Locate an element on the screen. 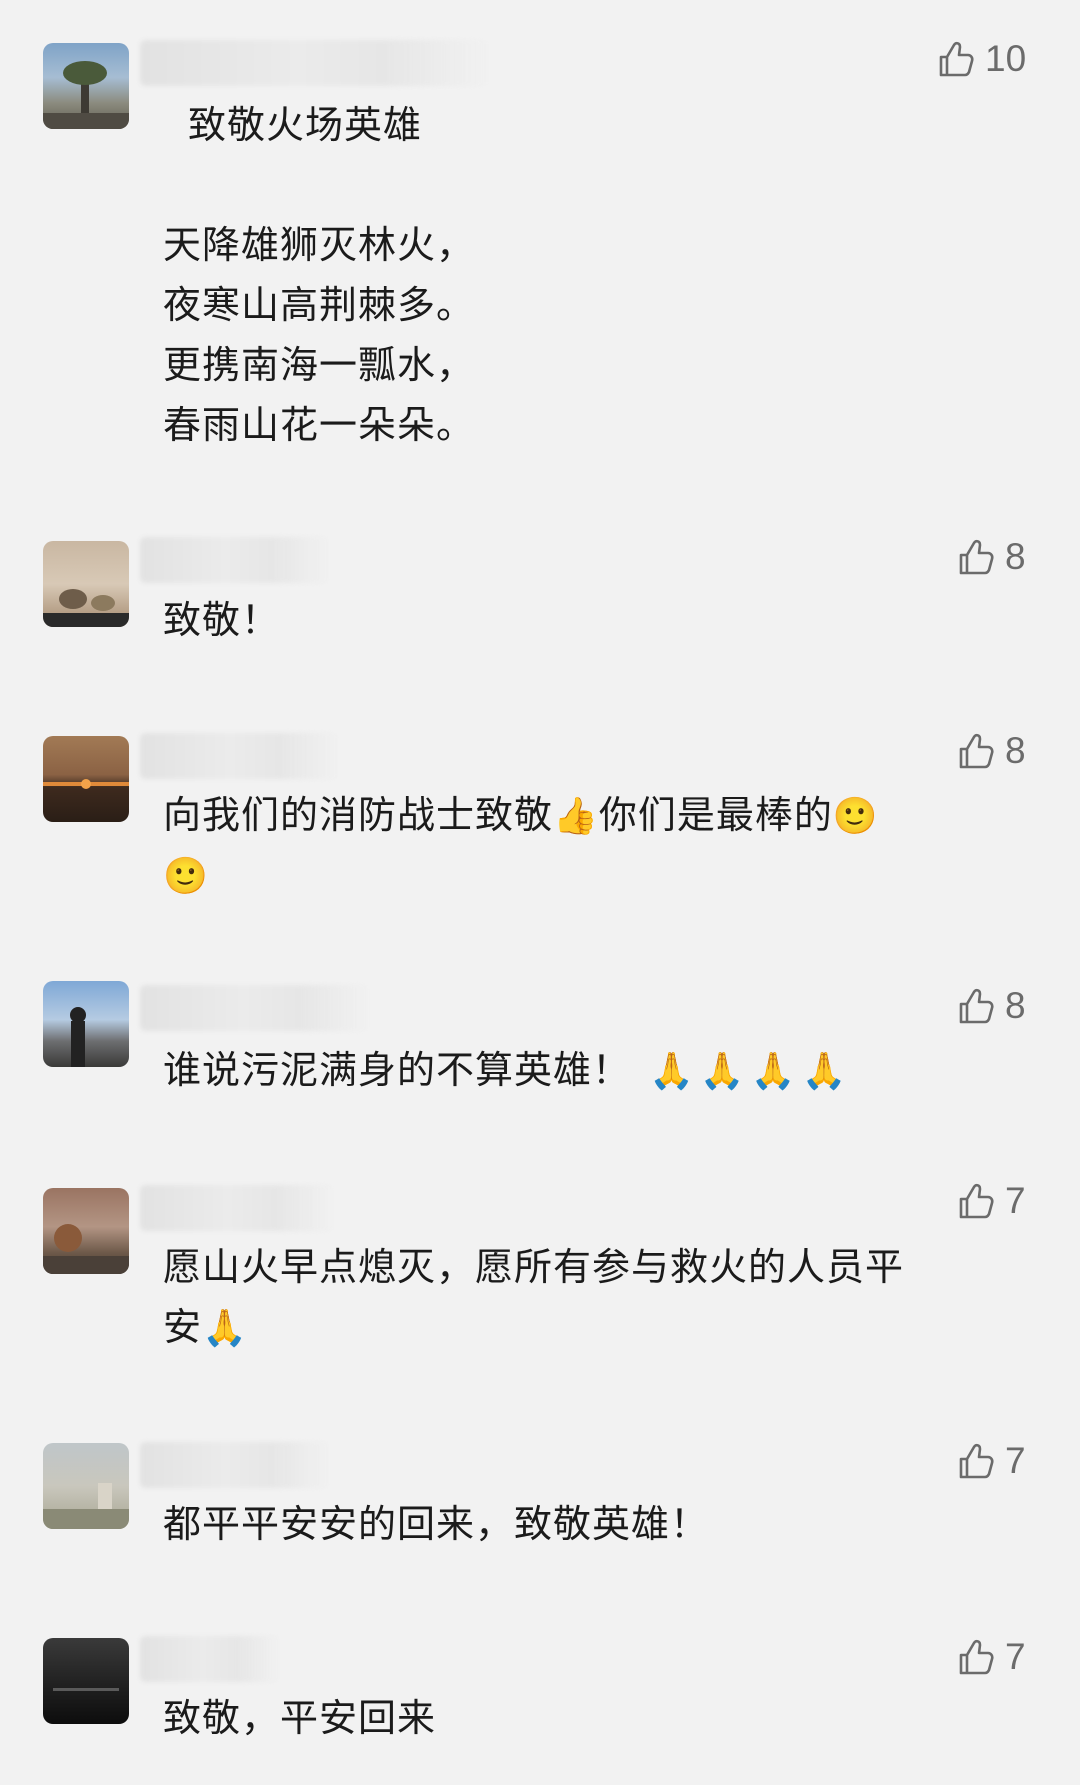 The image size is (1080, 1785). comment-text-line2: 🙂 is located at coordinates (186, 875).